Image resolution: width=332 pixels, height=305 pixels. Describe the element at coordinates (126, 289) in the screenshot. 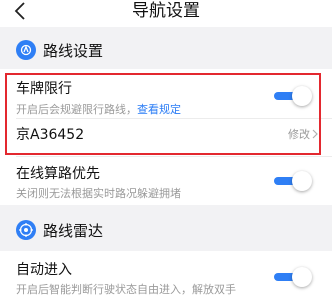

I see `auto-enter-desc: 开启后智能判断行驶状态自由进入，解放双手` at that location.